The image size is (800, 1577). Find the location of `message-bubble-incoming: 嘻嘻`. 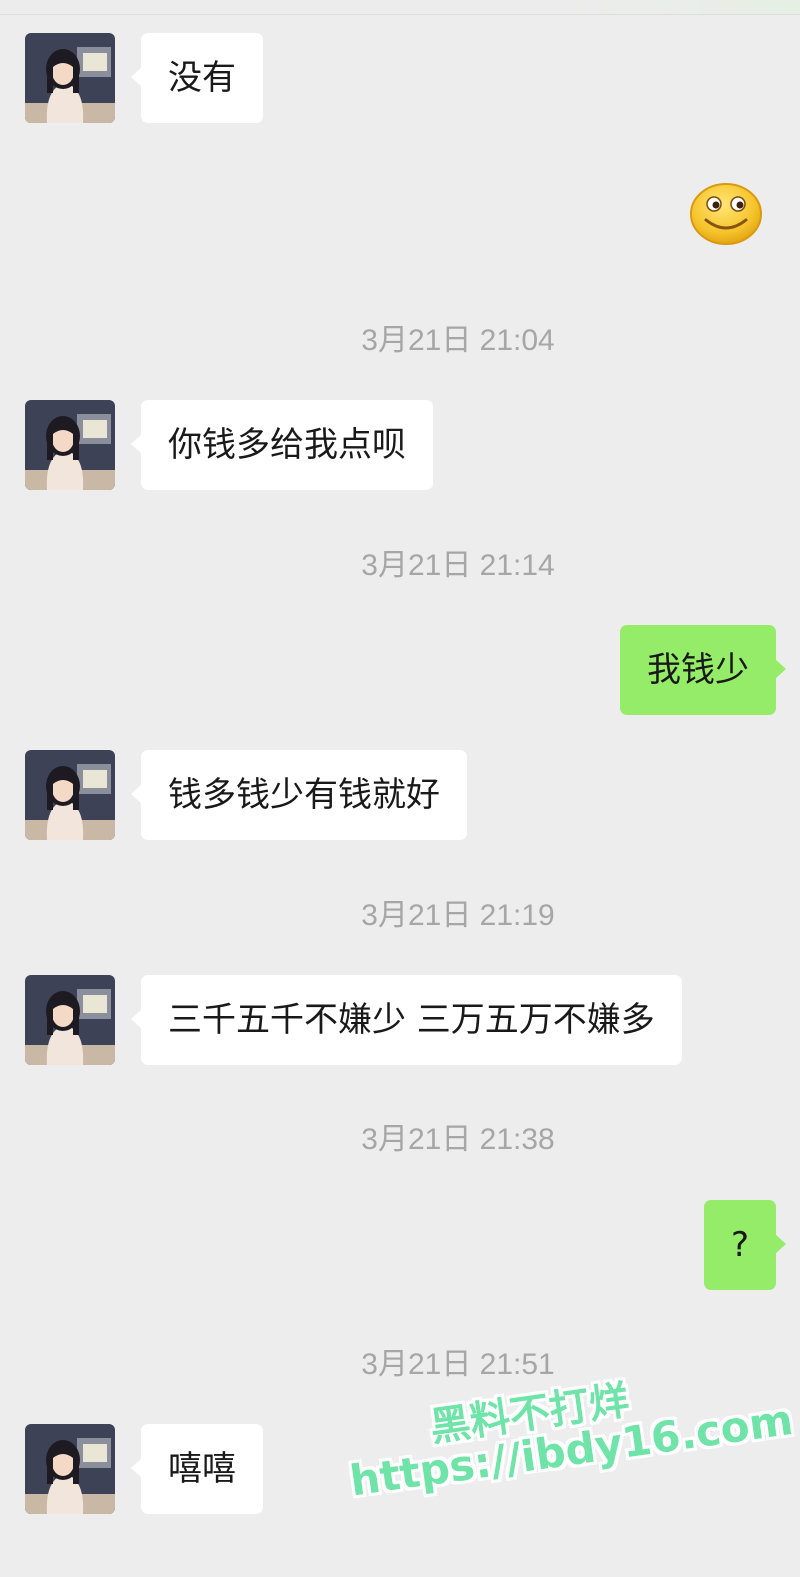

message-bubble-incoming: 嘻嘻 is located at coordinates (197, 1469).